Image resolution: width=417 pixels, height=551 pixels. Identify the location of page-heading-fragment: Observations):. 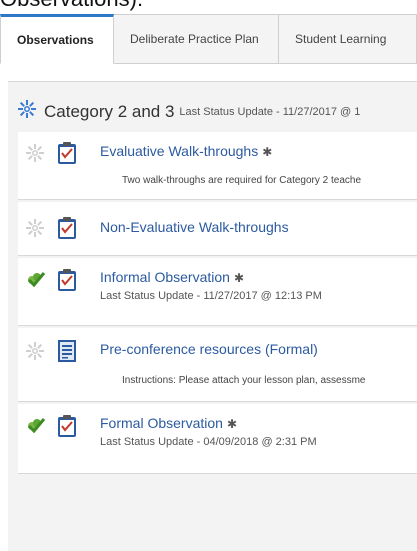
(71, 5).